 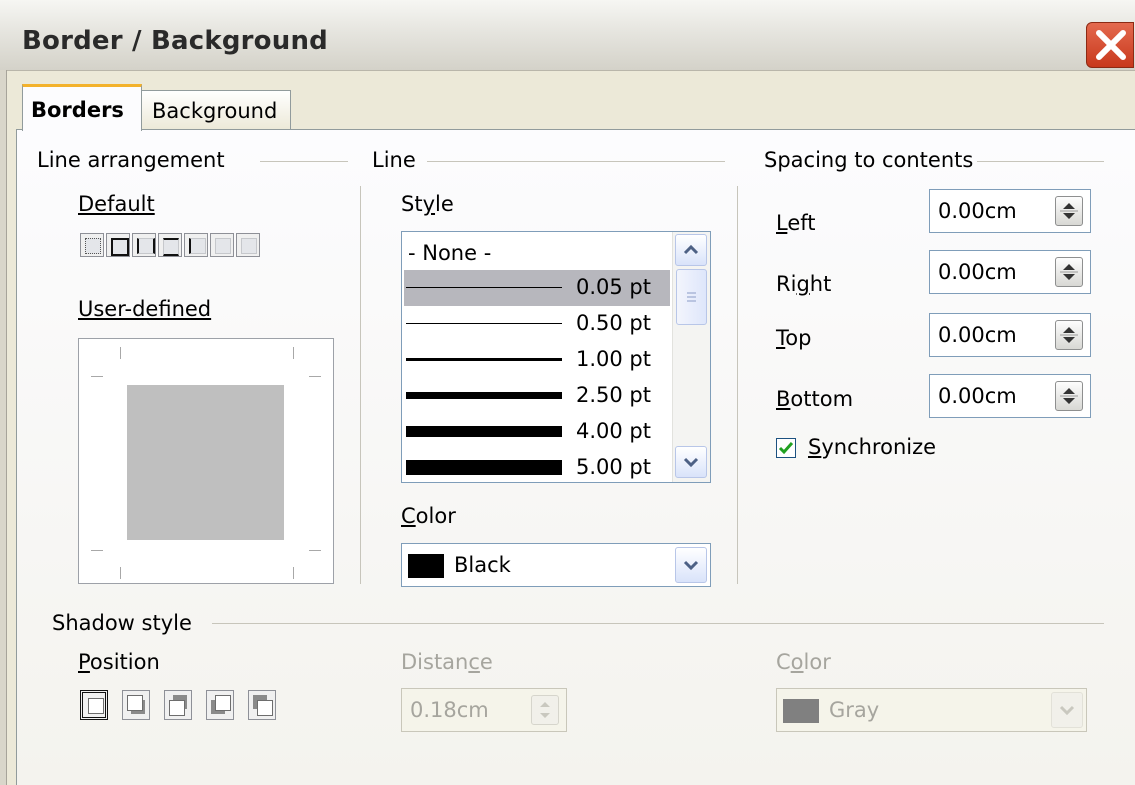 I want to click on shadow-color-value: Gray, so click(x=854, y=710).